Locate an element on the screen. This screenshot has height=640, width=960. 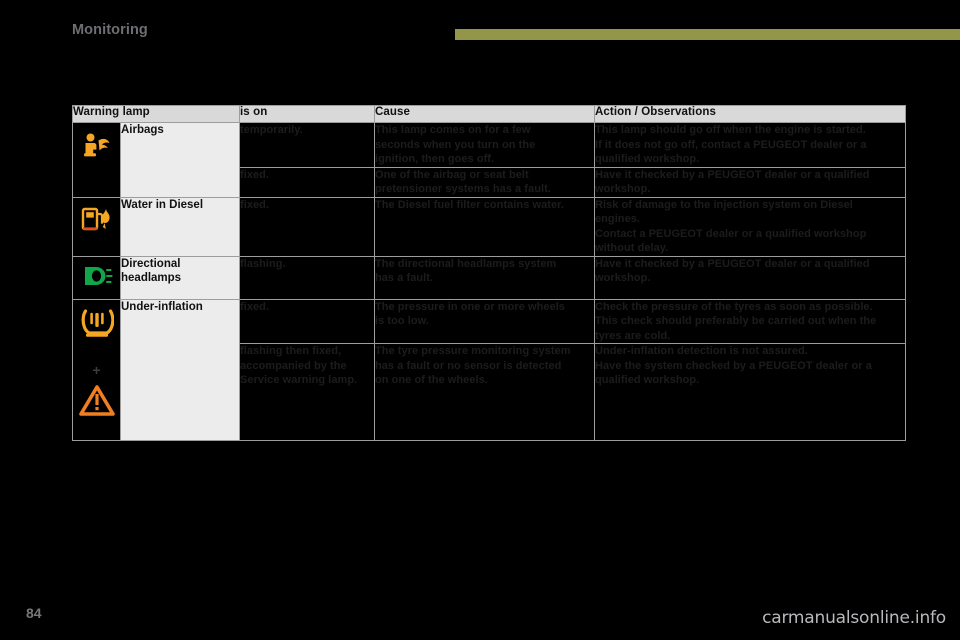
cause-line: has a fault or no sensor is detected is located at coordinates (468, 365).